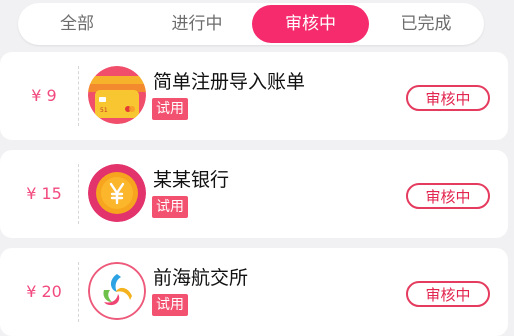 This screenshot has height=336, width=514. What do you see at coordinates (77, 24) in the screenshot?
I see `tab-all: 全部` at bounding box center [77, 24].